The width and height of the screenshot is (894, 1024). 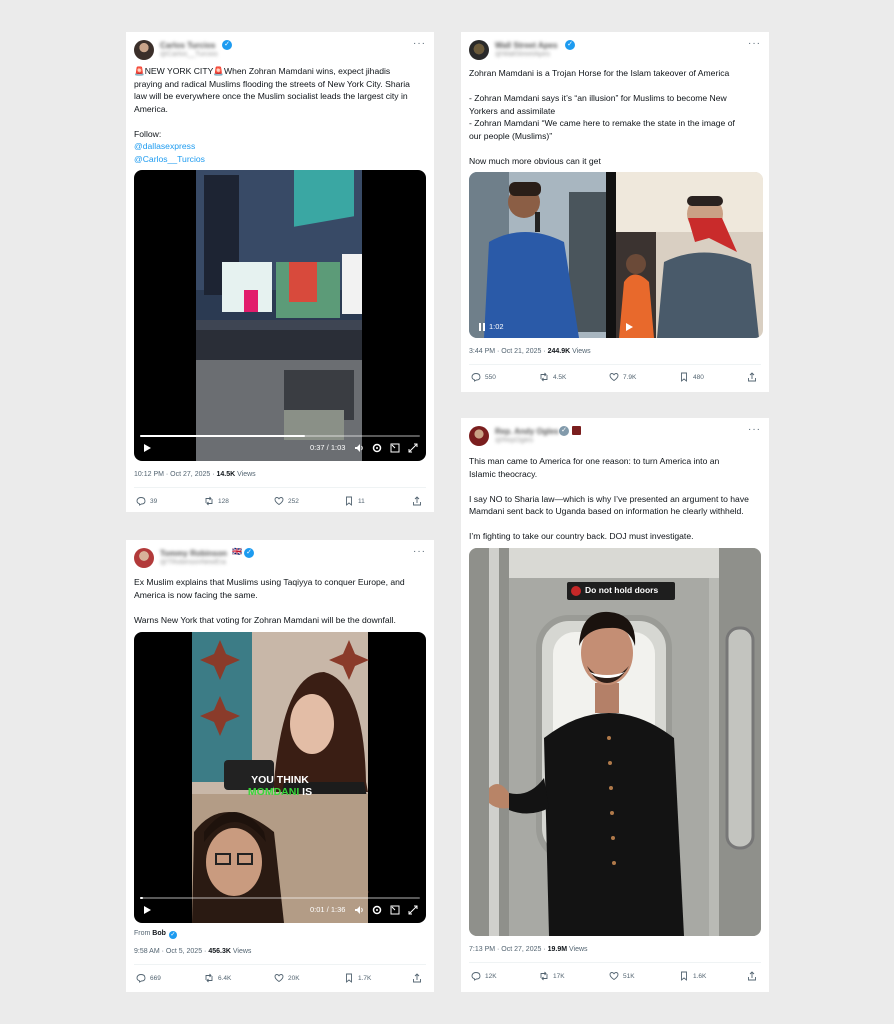 I want to click on video-time: 1:02, so click(x=496, y=326).